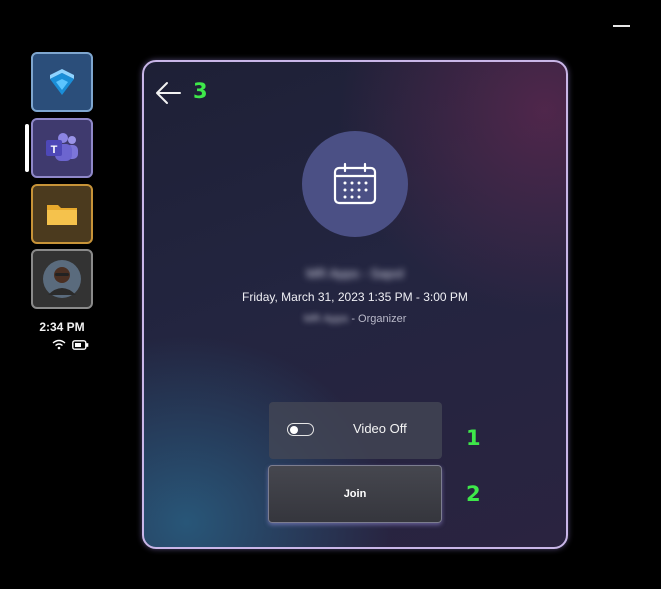 This screenshot has height=589, width=661. What do you see at coordinates (62, 327) in the screenshot?
I see `system-clock: 2:34 PM` at bounding box center [62, 327].